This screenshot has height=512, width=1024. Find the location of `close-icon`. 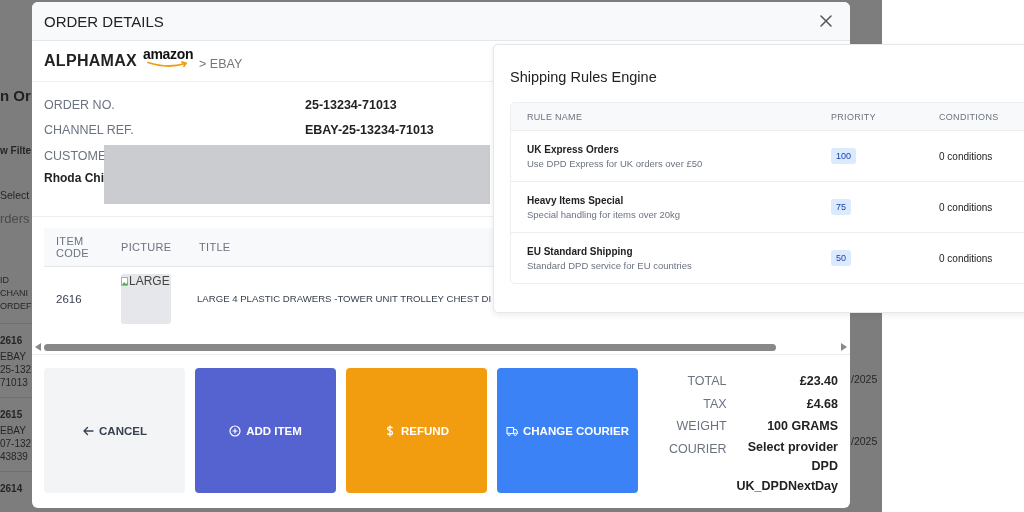

close-icon is located at coordinates (826, 21).